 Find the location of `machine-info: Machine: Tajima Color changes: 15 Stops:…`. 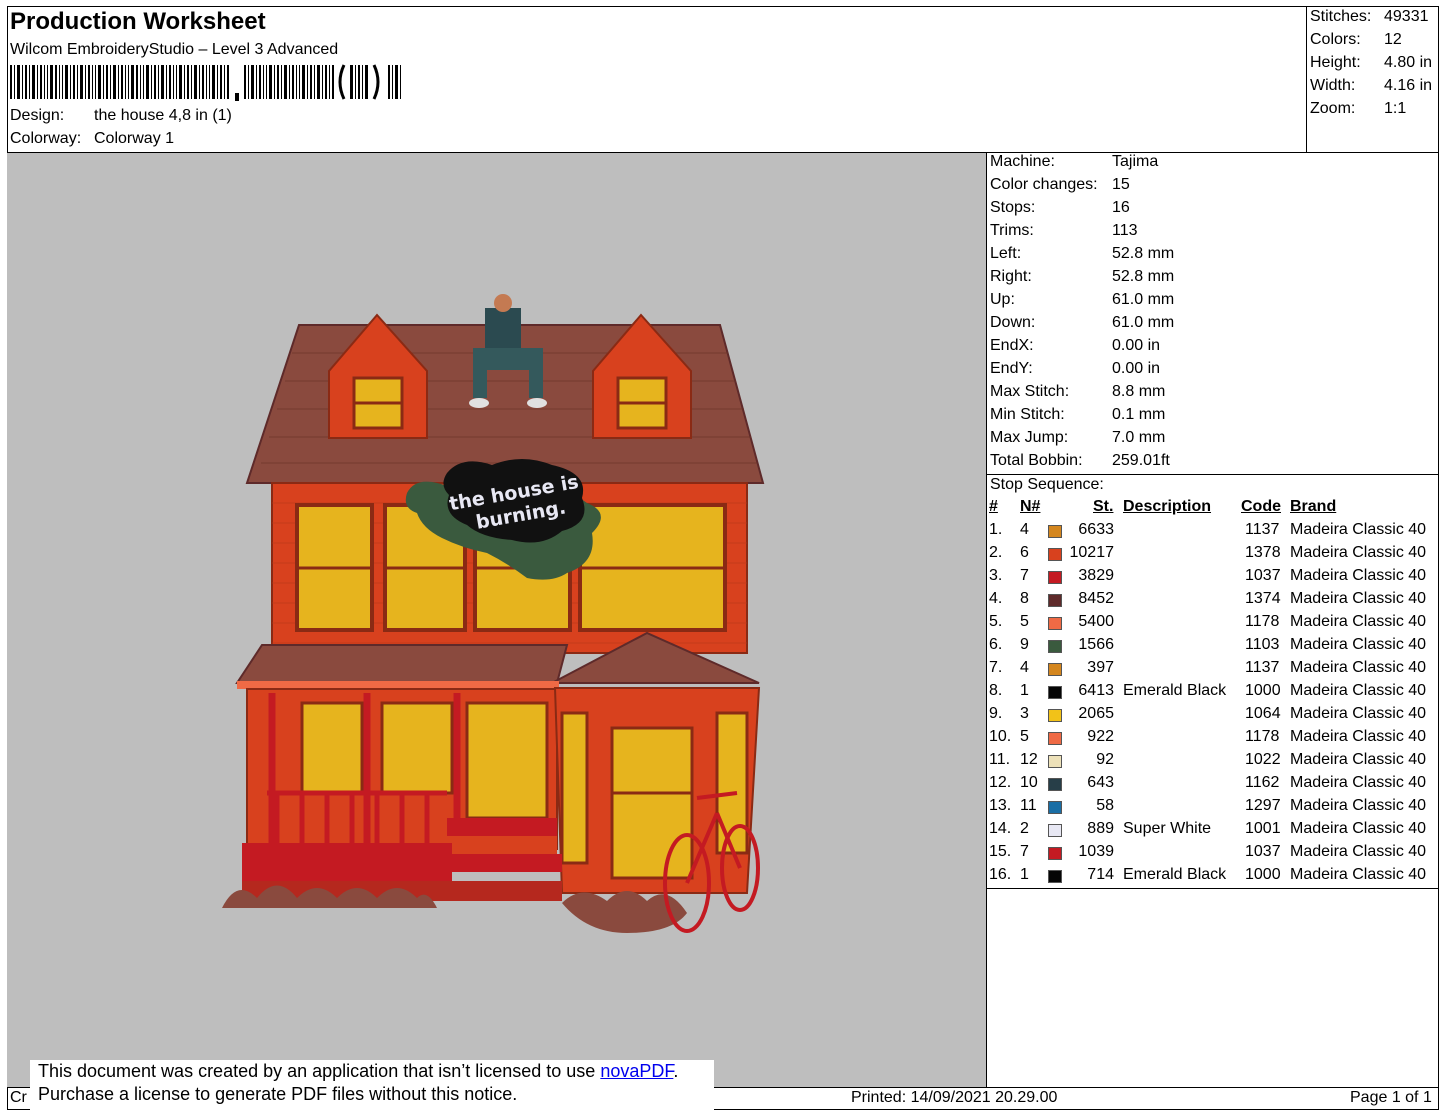

machine-info: Machine: Tajima Color changes: 15 Stops:… is located at coordinates (1212, 313).